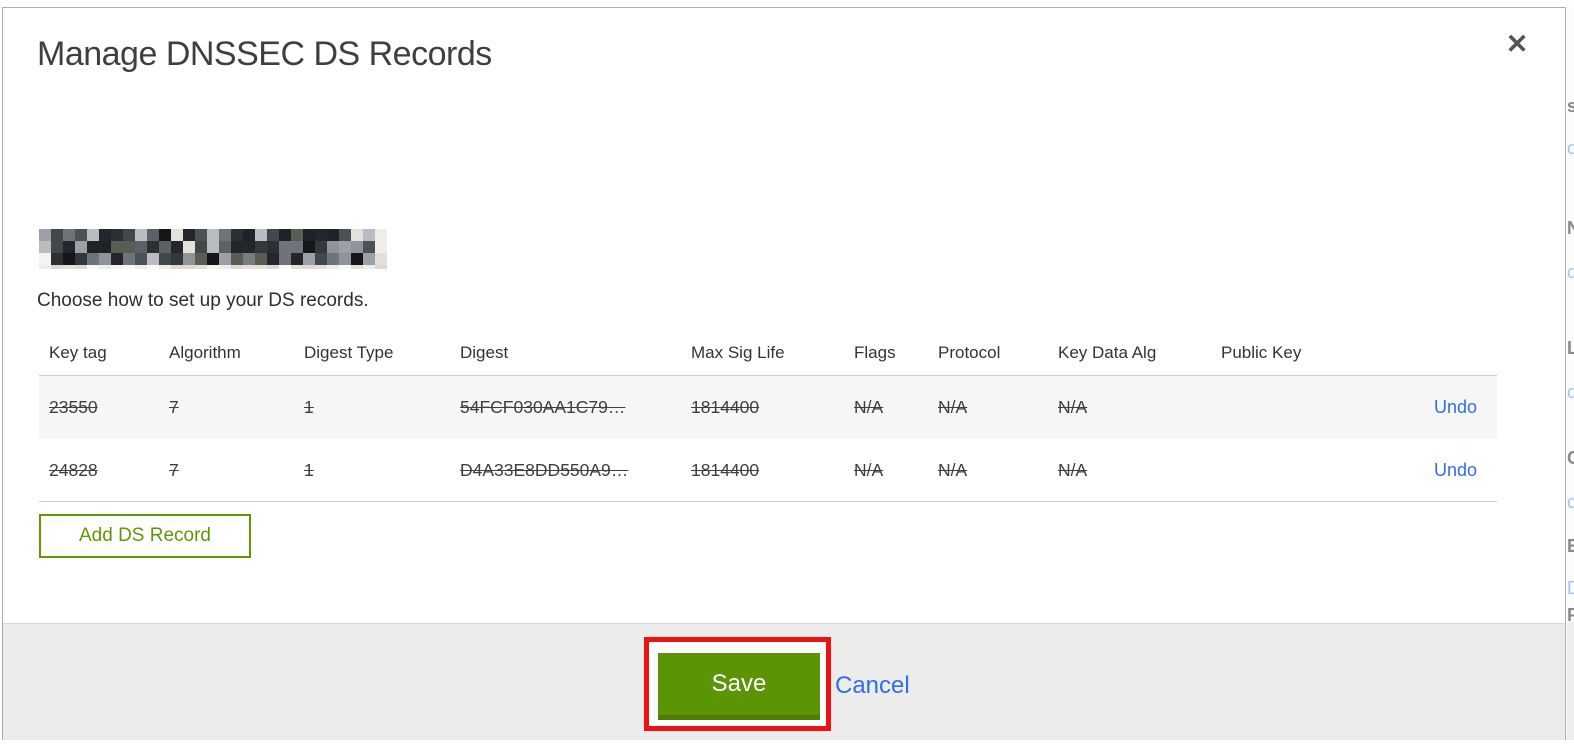  I want to click on col-header-max-sig-life: Max Sig Life, so click(738, 352).